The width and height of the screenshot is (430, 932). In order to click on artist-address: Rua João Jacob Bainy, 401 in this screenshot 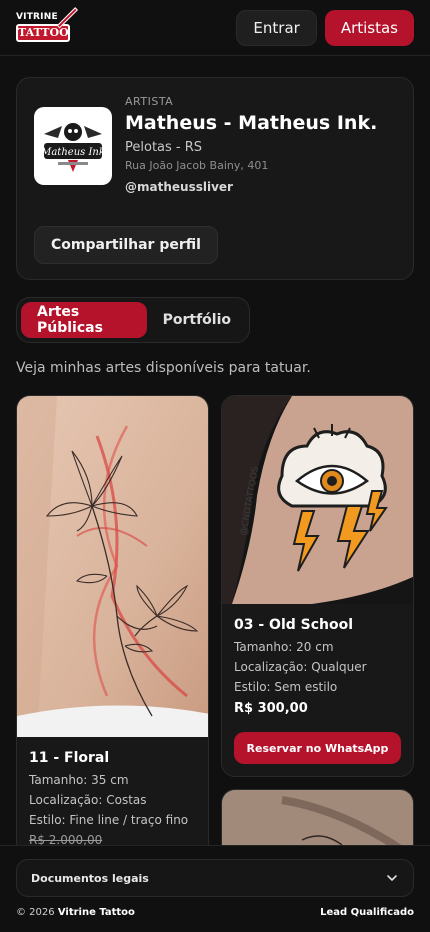, I will do `click(197, 165)`.